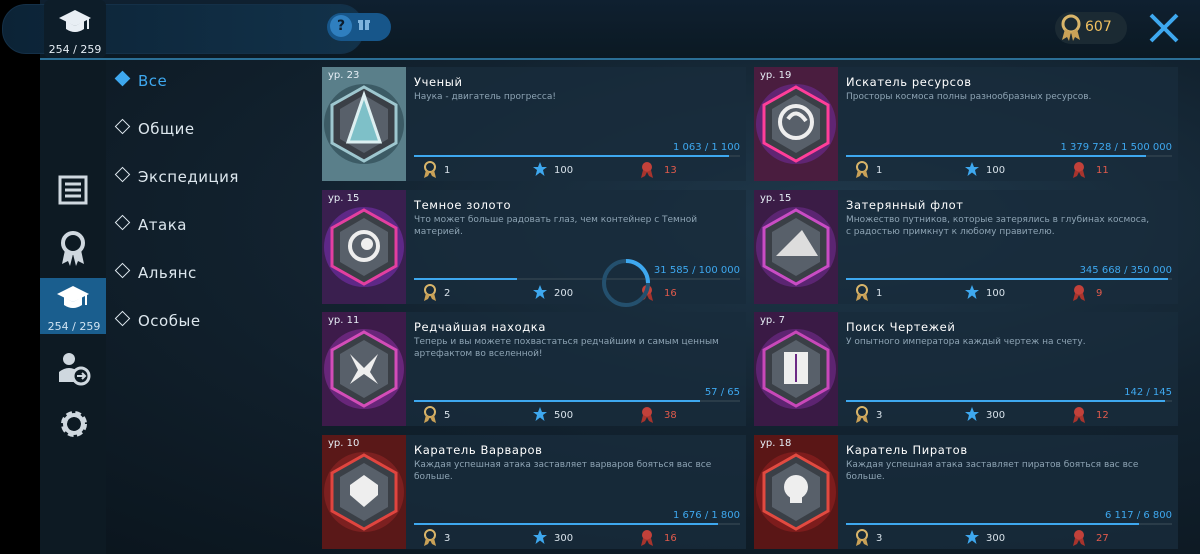 This screenshot has height=554, width=1200. Describe the element at coordinates (1148, 392) in the screenshot. I see `achievement-progress: 142 / 145` at that location.